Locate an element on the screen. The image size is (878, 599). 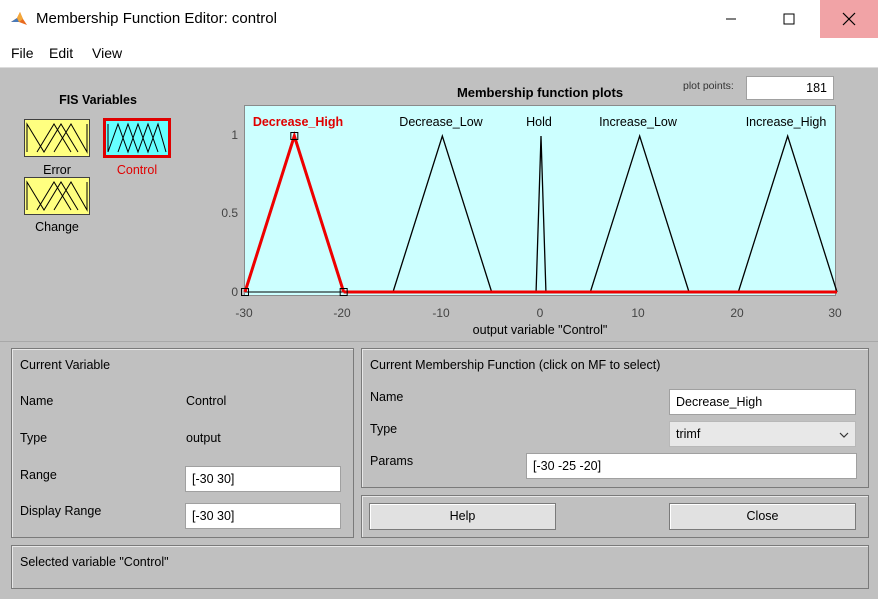
cv-name-value: Control is located at coordinates (206, 401).